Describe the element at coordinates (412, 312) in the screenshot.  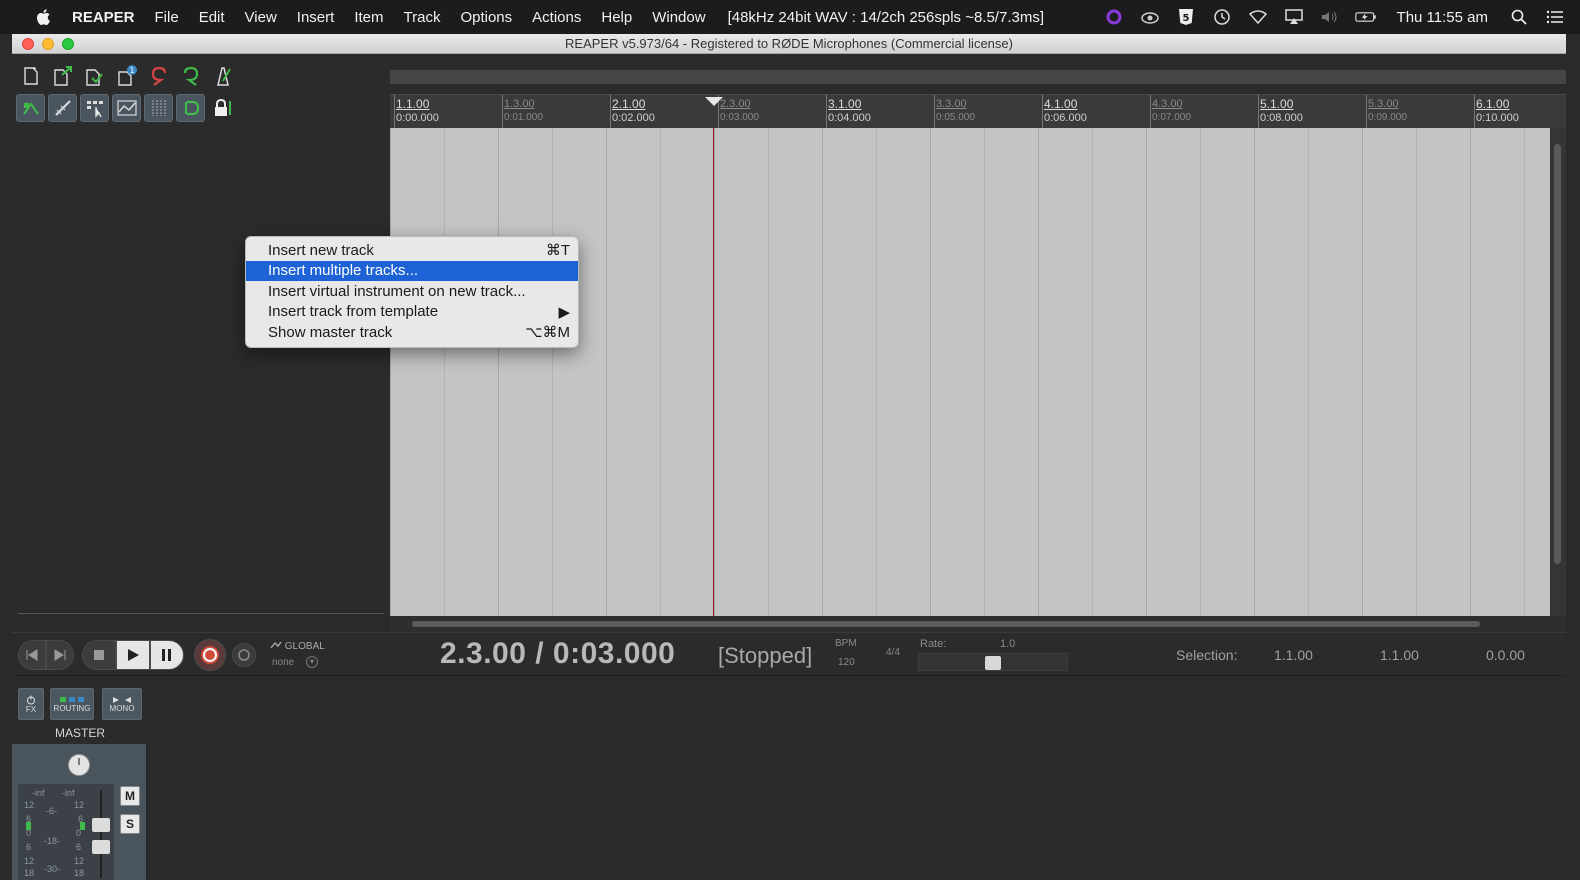
I see `menu-insert-track-from-template: Insert track from template ▶` at that location.